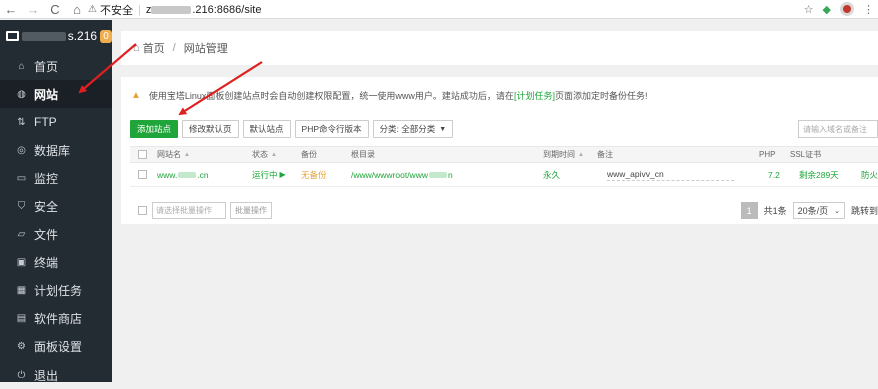 The width and height of the screenshot is (878, 389). What do you see at coordinates (869, 174) in the screenshot?
I see `firewall-link: 防火` at bounding box center [869, 174].